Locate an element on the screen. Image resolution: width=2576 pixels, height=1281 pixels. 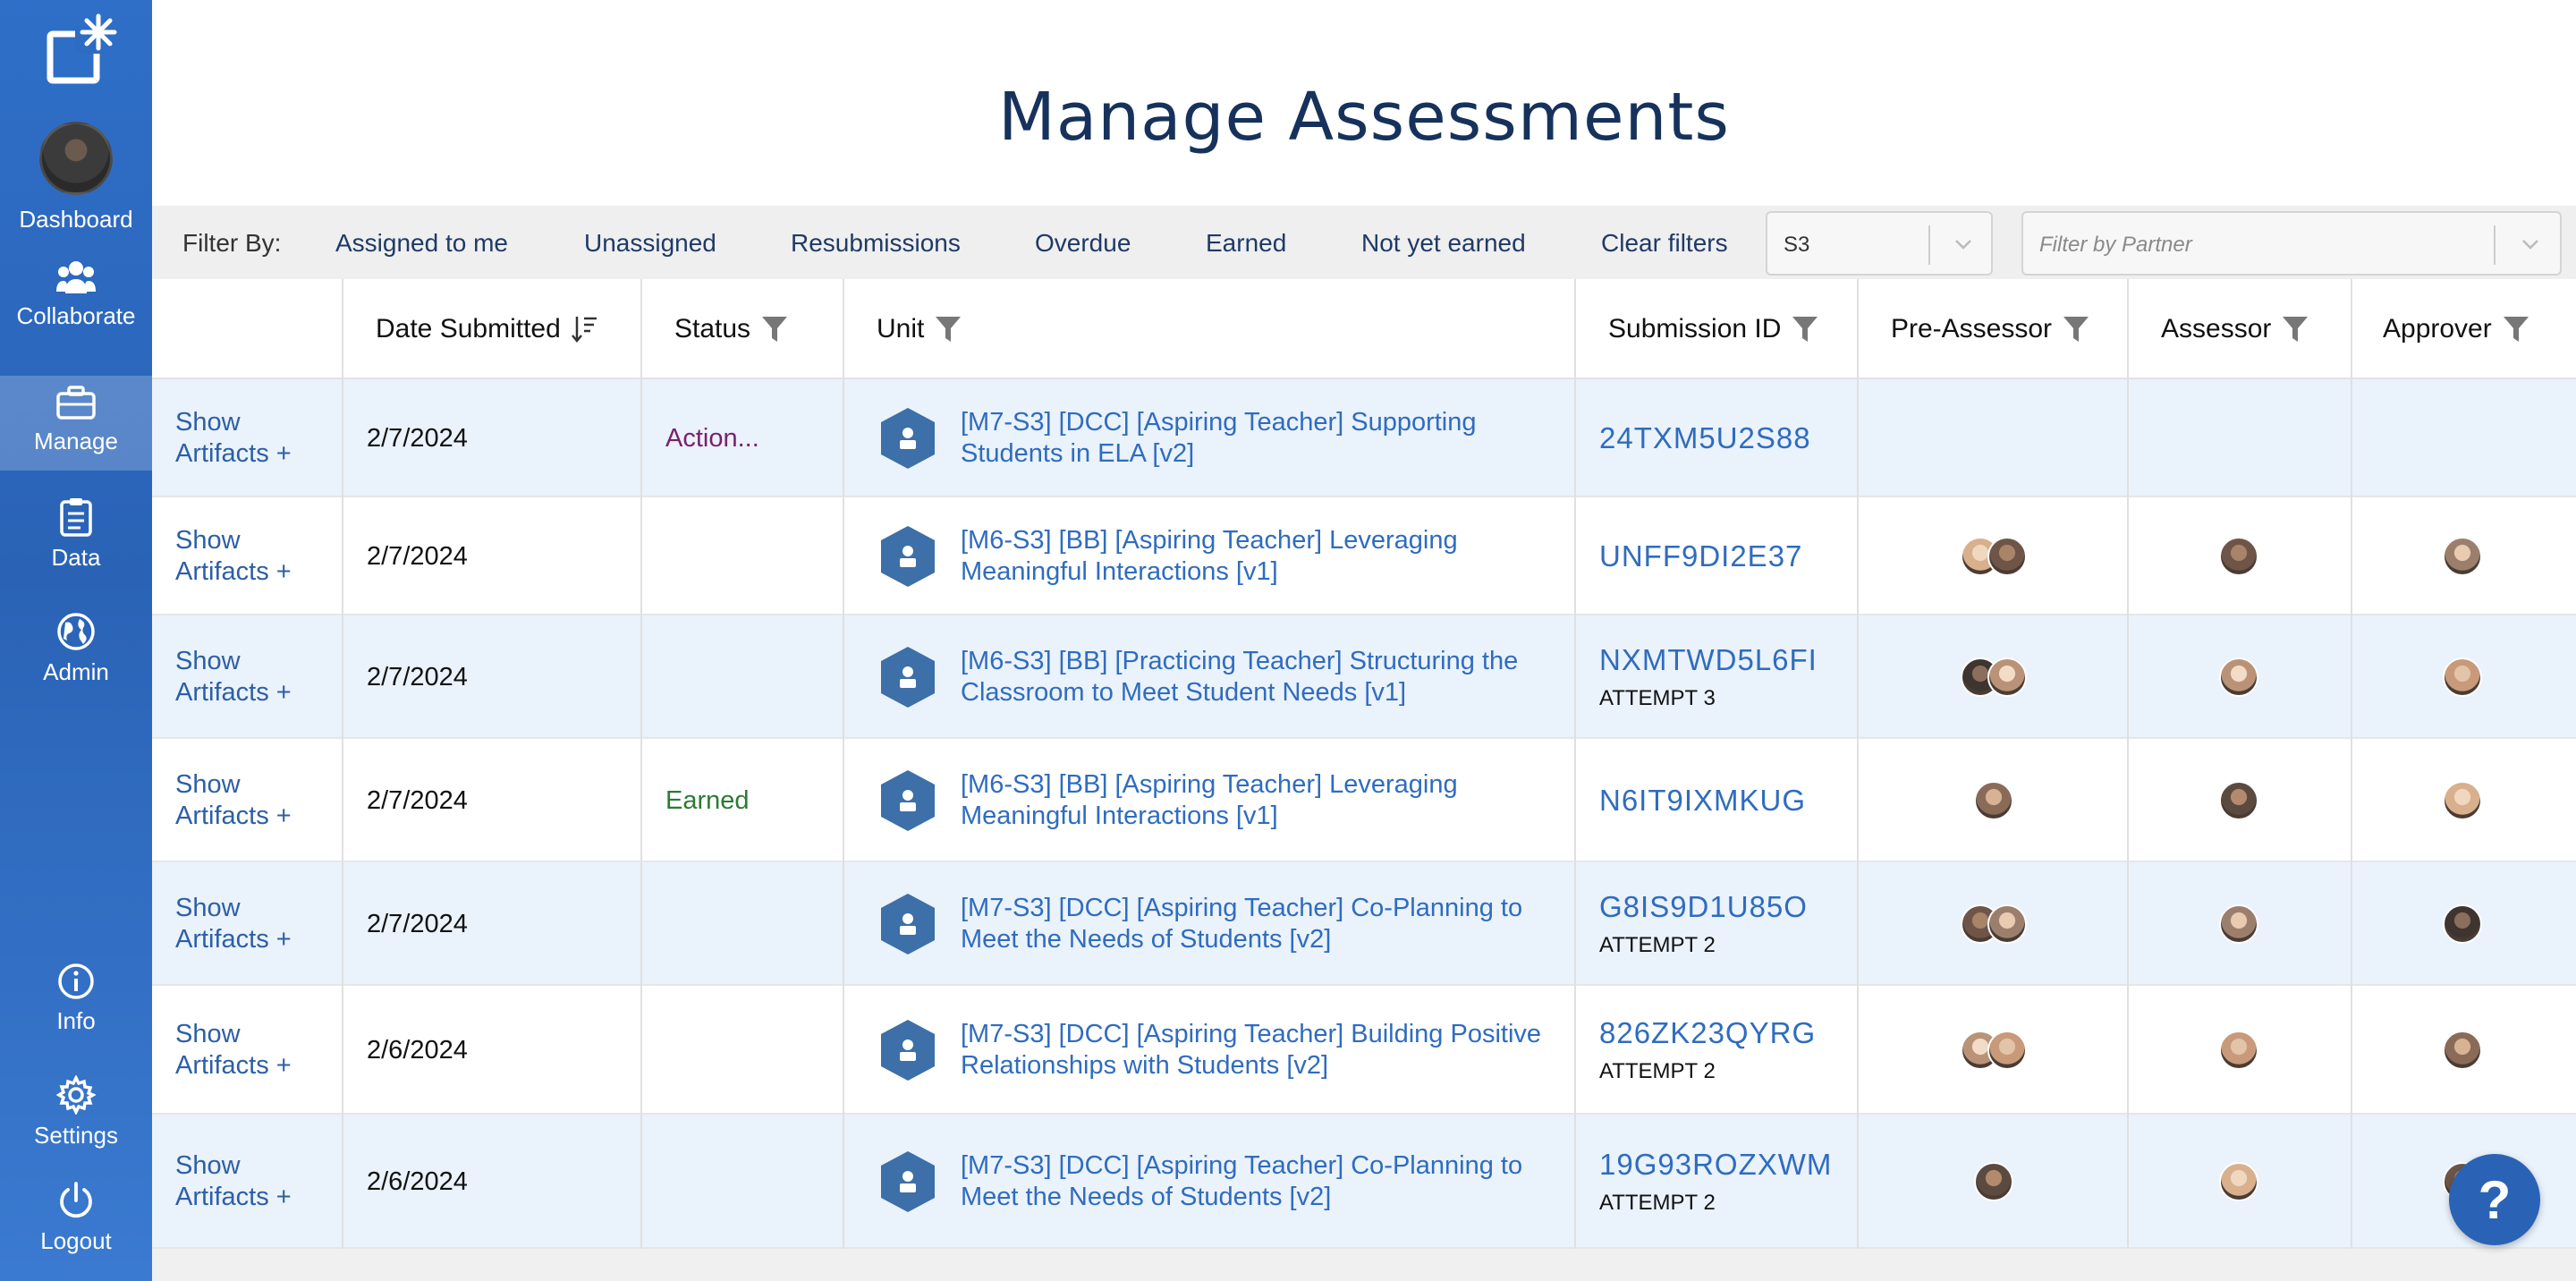
col-status: Status is located at coordinates (731, 329).